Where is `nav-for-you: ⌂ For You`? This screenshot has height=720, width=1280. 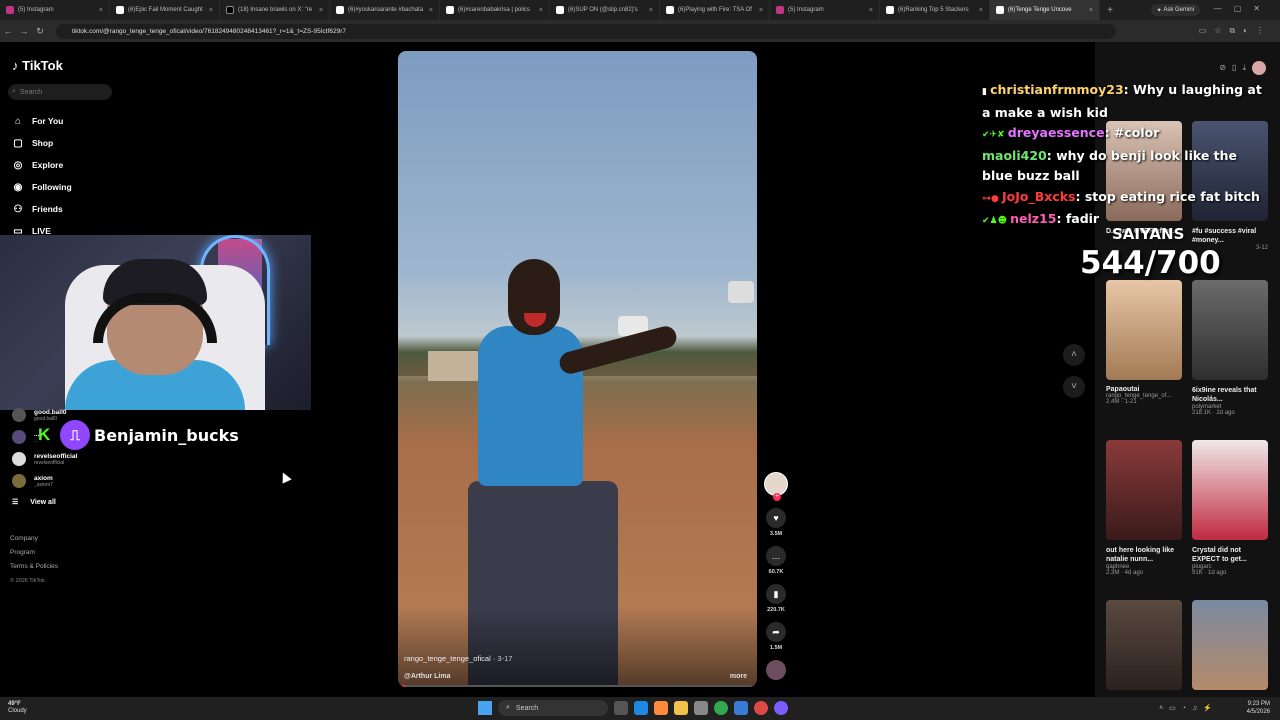 nav-for-you: ⌂ For You is located at coordinates (42, 121).